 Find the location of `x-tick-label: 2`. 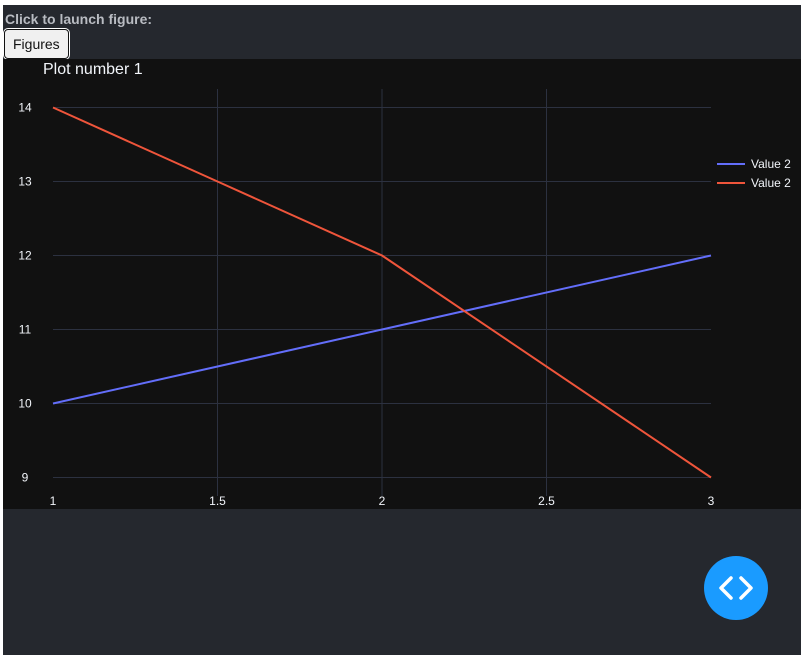

x-tick-label: 2 is located at coordinates (382, 501).